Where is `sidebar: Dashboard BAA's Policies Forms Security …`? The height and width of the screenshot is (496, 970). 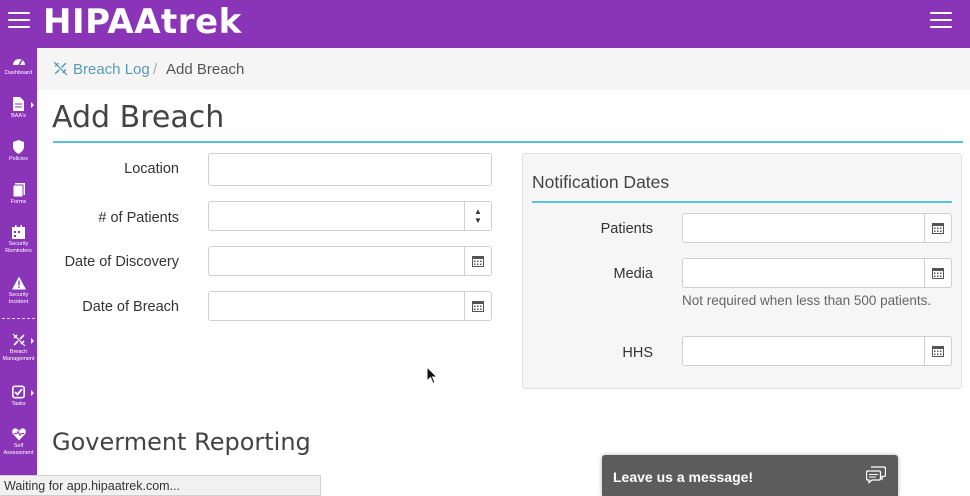 sidebar: Dashboard BAA's Policies Forms Security … is located at coordinates (18, 272).